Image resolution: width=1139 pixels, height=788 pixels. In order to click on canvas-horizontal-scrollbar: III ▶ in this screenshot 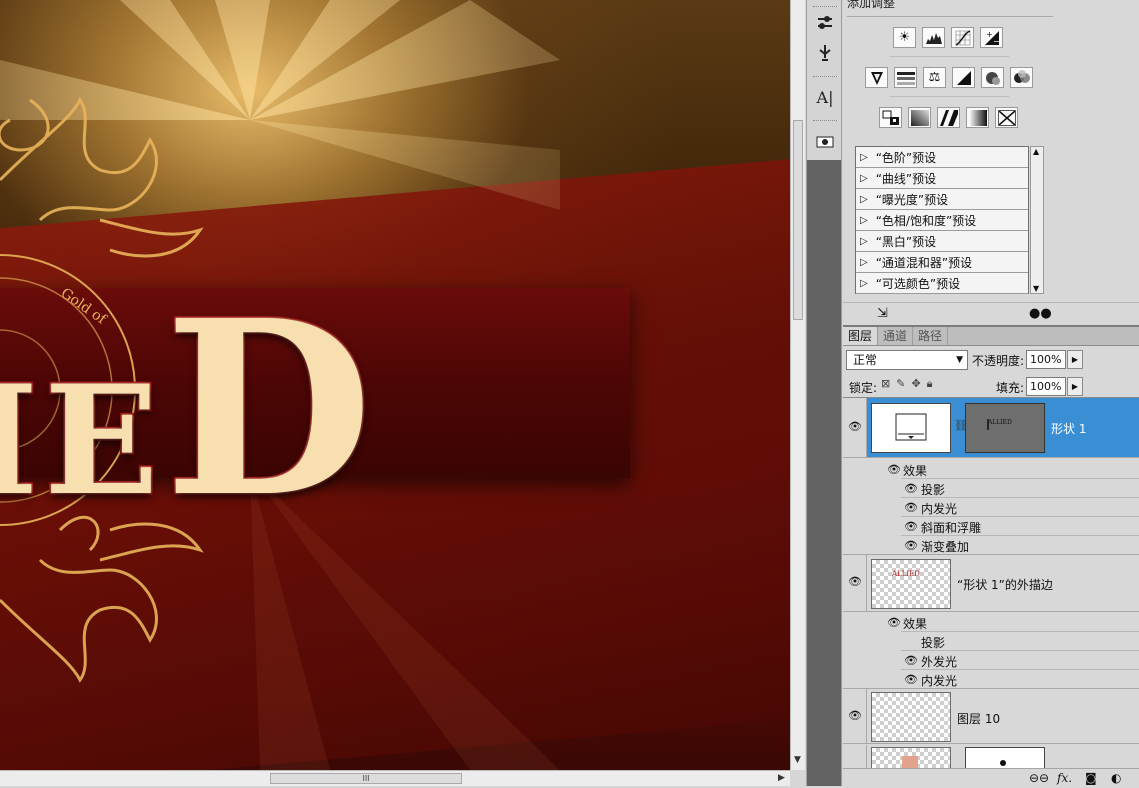, I will do `click(395, 778)`.